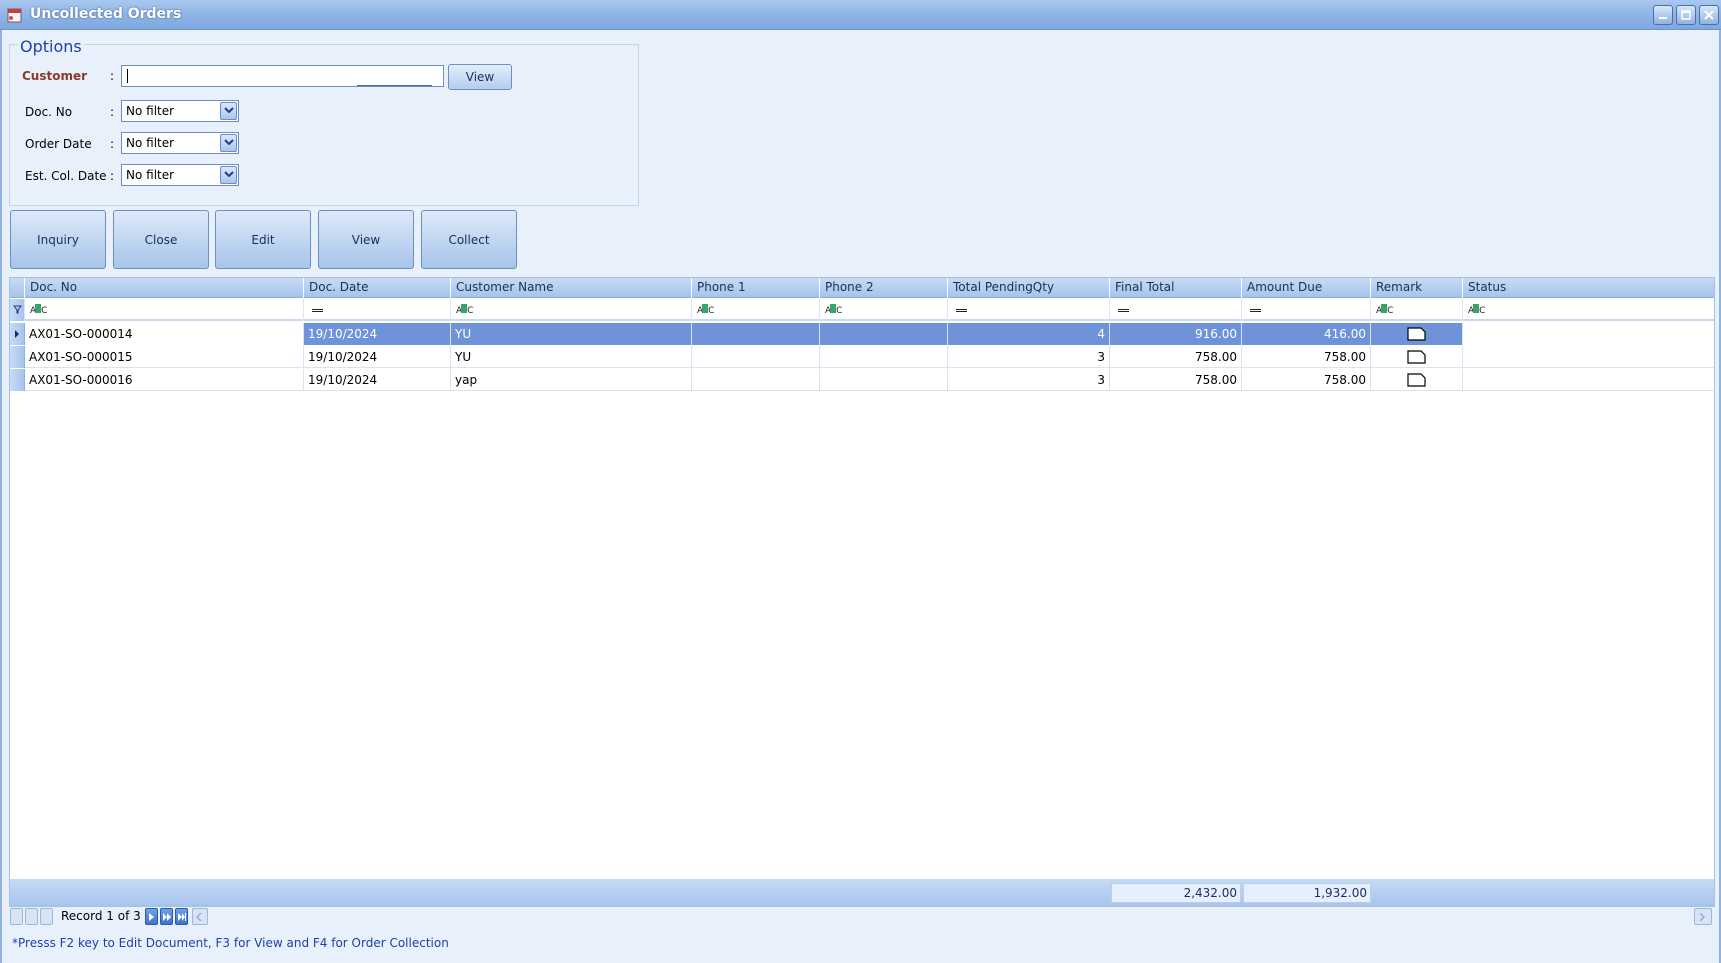 This screenshot has height=963, width=1721. What do you see at coordinates (1176, 310) in the screenshot?
I see `filter-cell-final-total` at bounding box center [1176, 310].